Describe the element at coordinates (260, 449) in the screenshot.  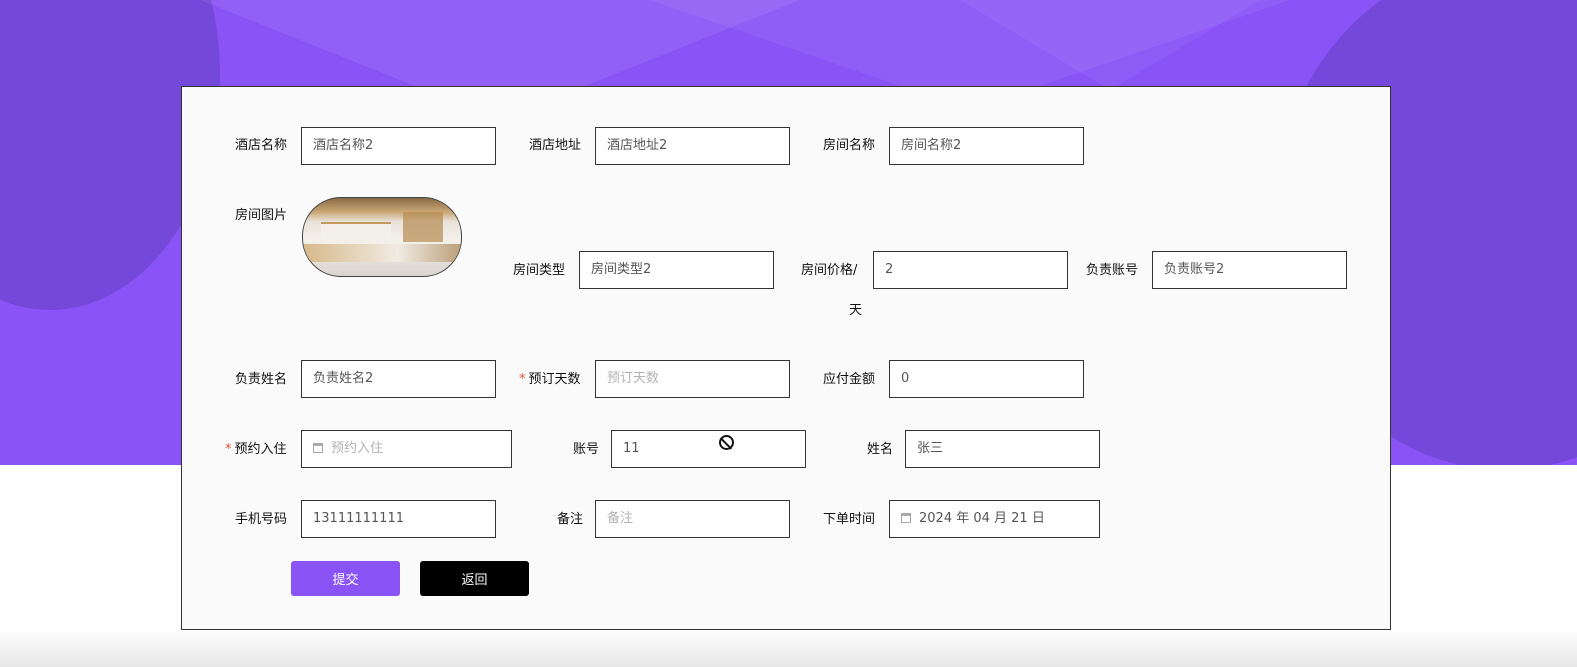
I see `checkin-label-text: 预约入住` at that location.